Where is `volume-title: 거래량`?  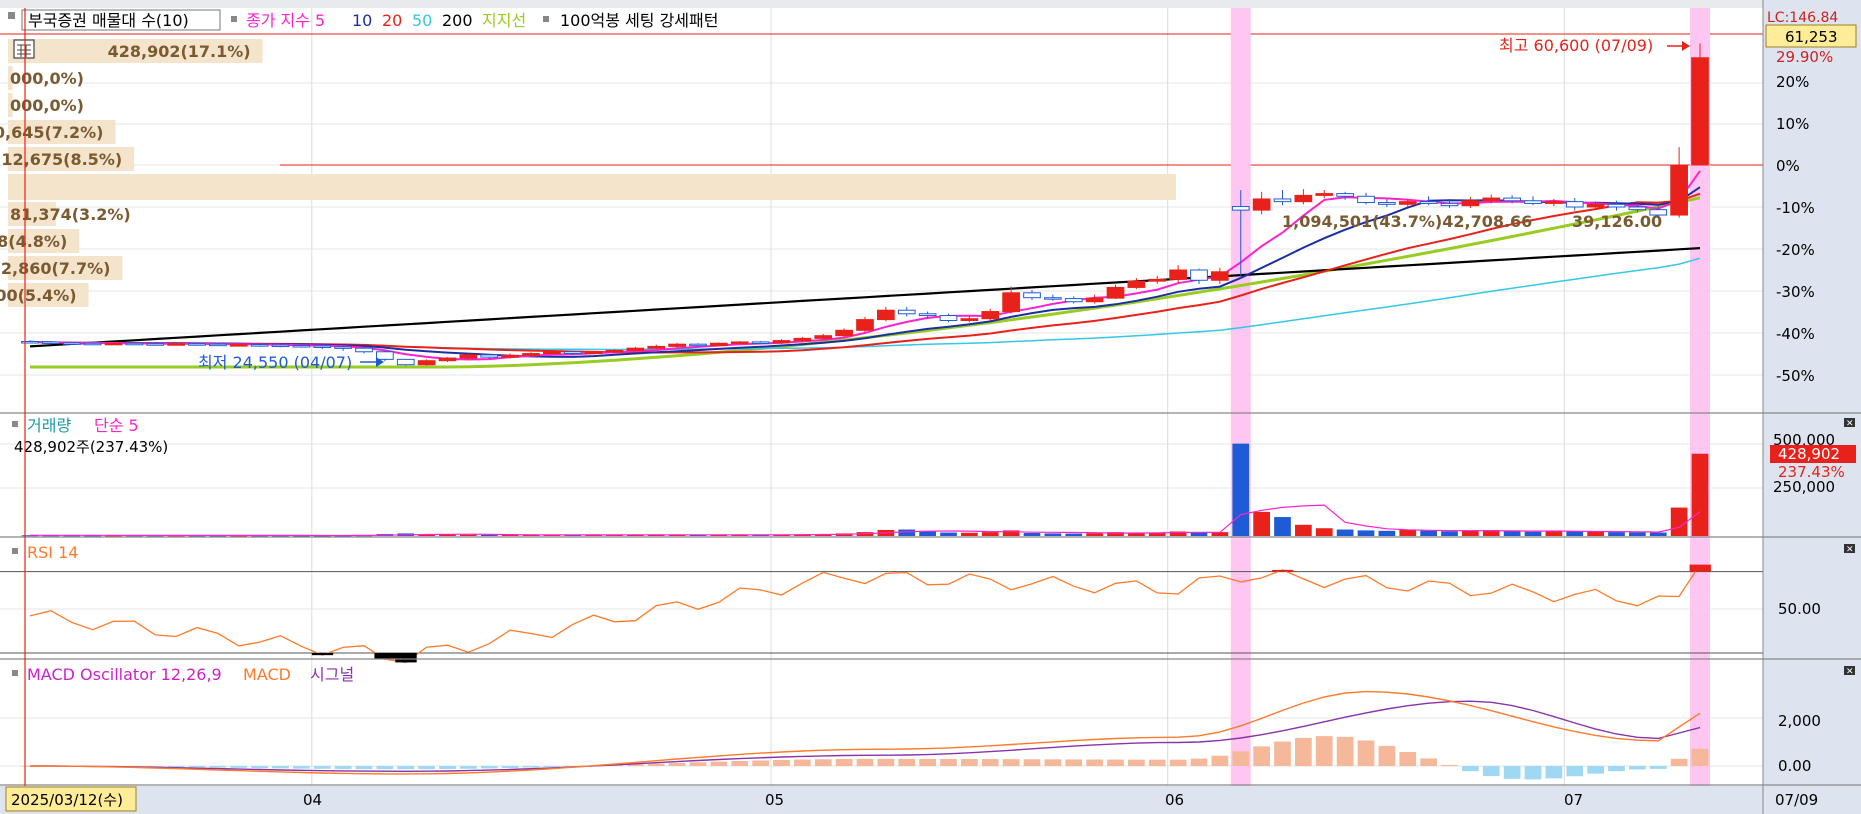 volume-title: 거래량 is located at coordinates (49, 425).